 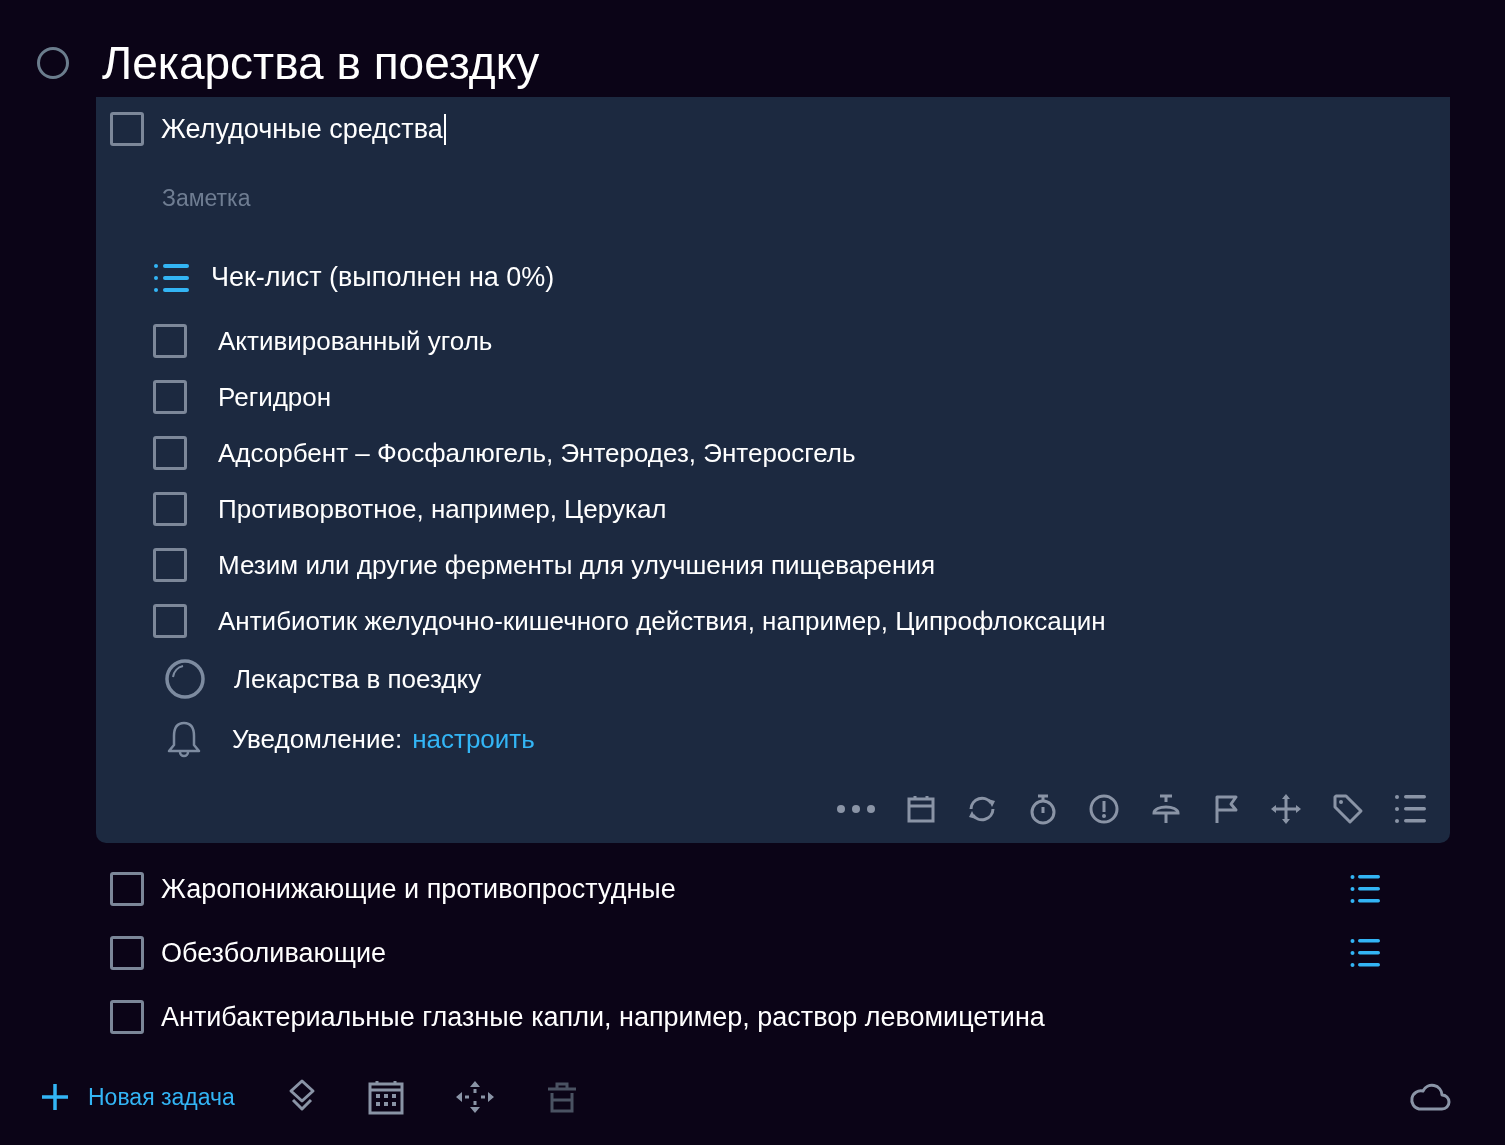 What do you see at coordinates (185, 679) in the screenshot?
I see `circle-icon` at bounding box center [185, 679].